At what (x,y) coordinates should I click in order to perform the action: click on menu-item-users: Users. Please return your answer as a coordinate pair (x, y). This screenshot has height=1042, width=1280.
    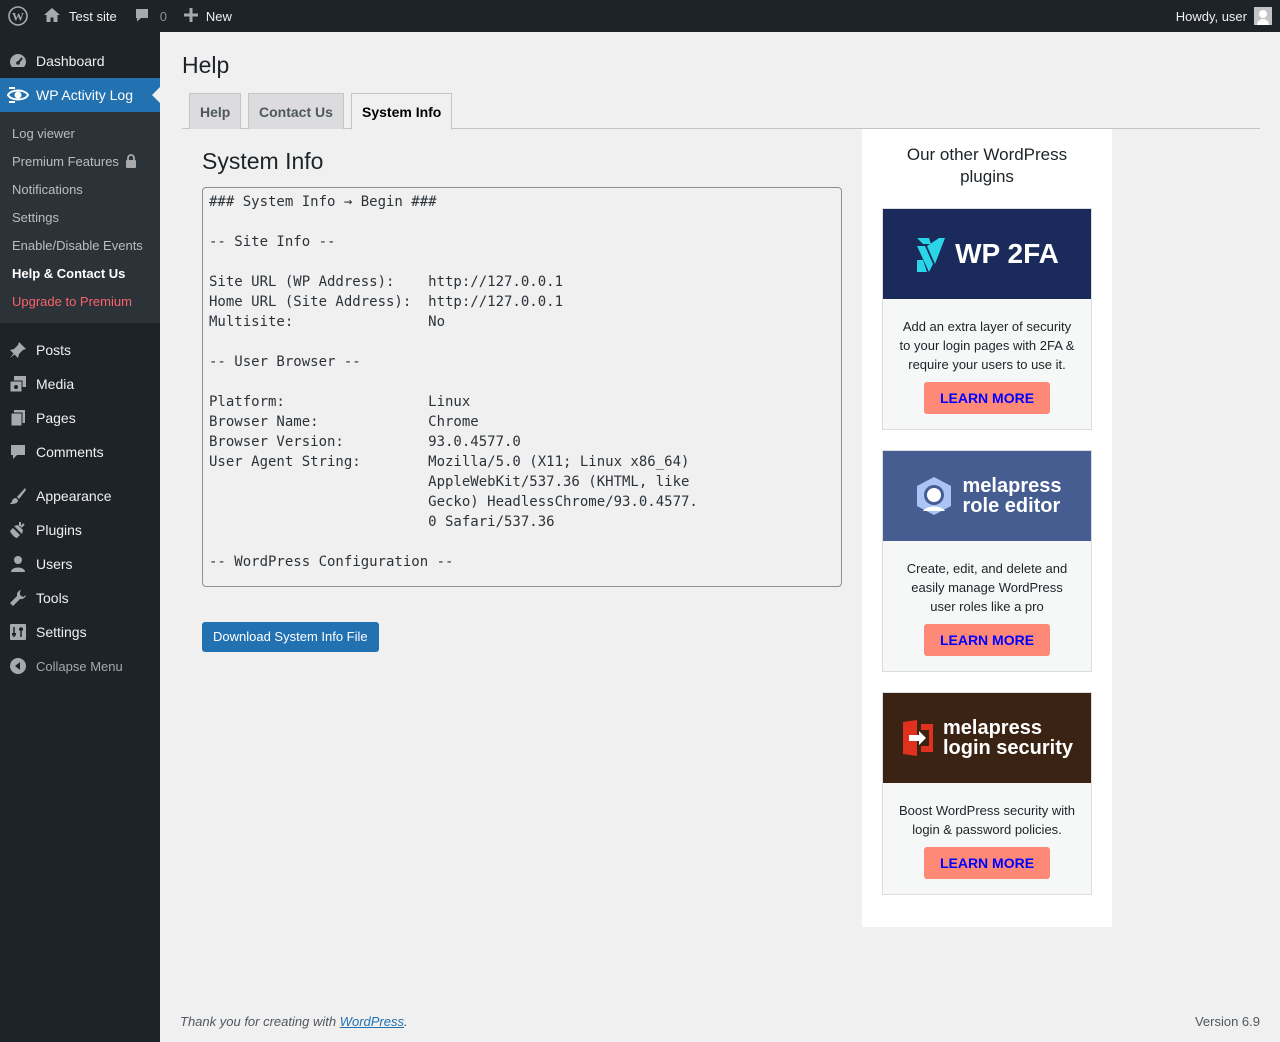
    Looking at the image, I should click on (80, 564).